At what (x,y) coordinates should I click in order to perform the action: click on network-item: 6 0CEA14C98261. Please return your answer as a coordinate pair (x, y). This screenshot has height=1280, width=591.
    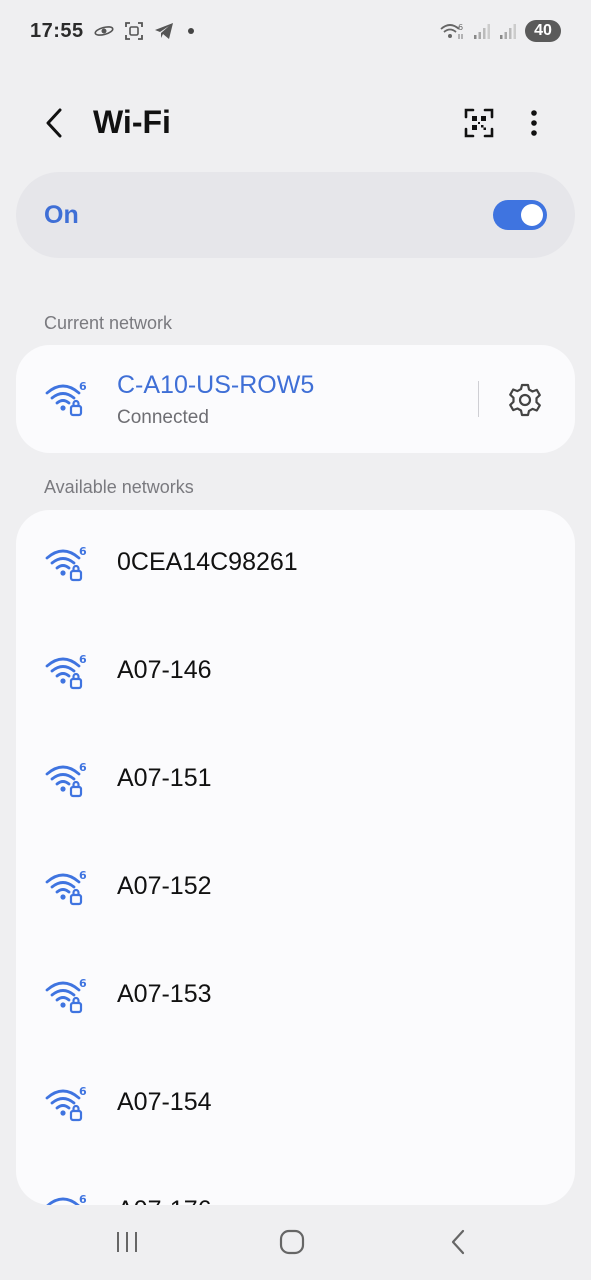
    Looking at the image, I should click on (295, 564).